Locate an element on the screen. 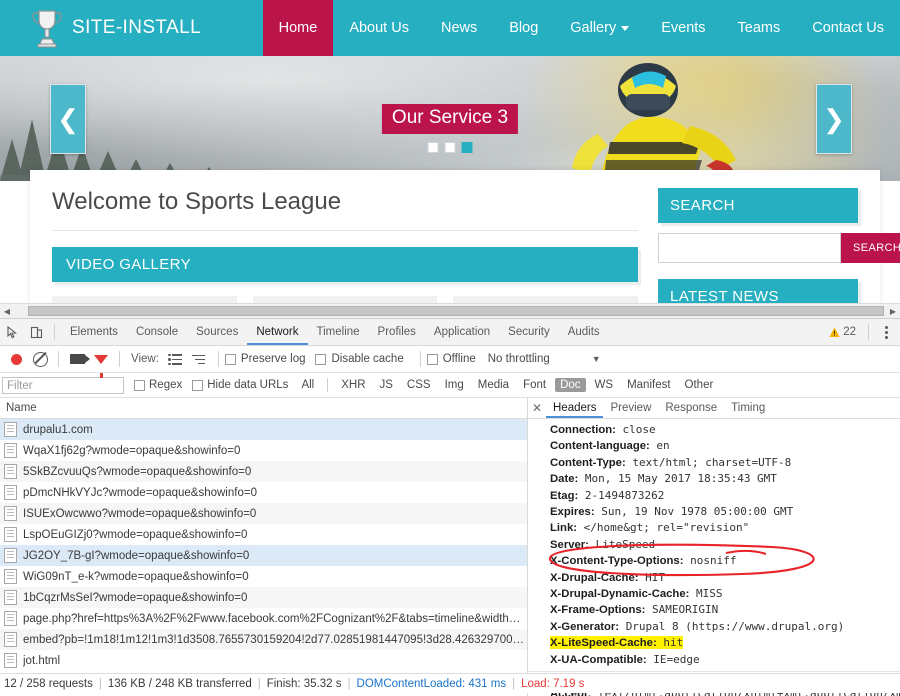 This screenshot has height=696, width=900. nav-item-about-us: About Us is located at coordinates (379, 28).